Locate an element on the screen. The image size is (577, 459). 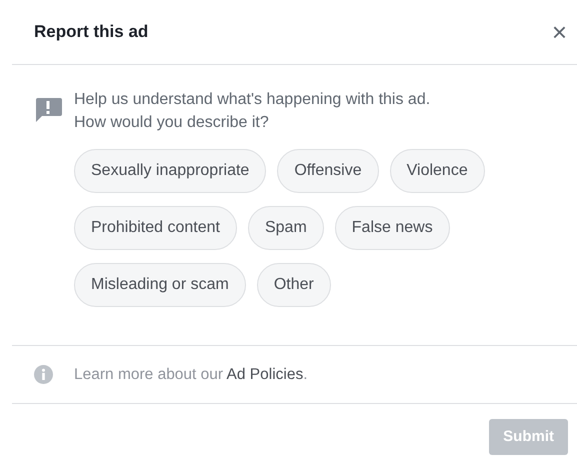
prompt-text: How would you describe it? is located at coordinates (172, 123).